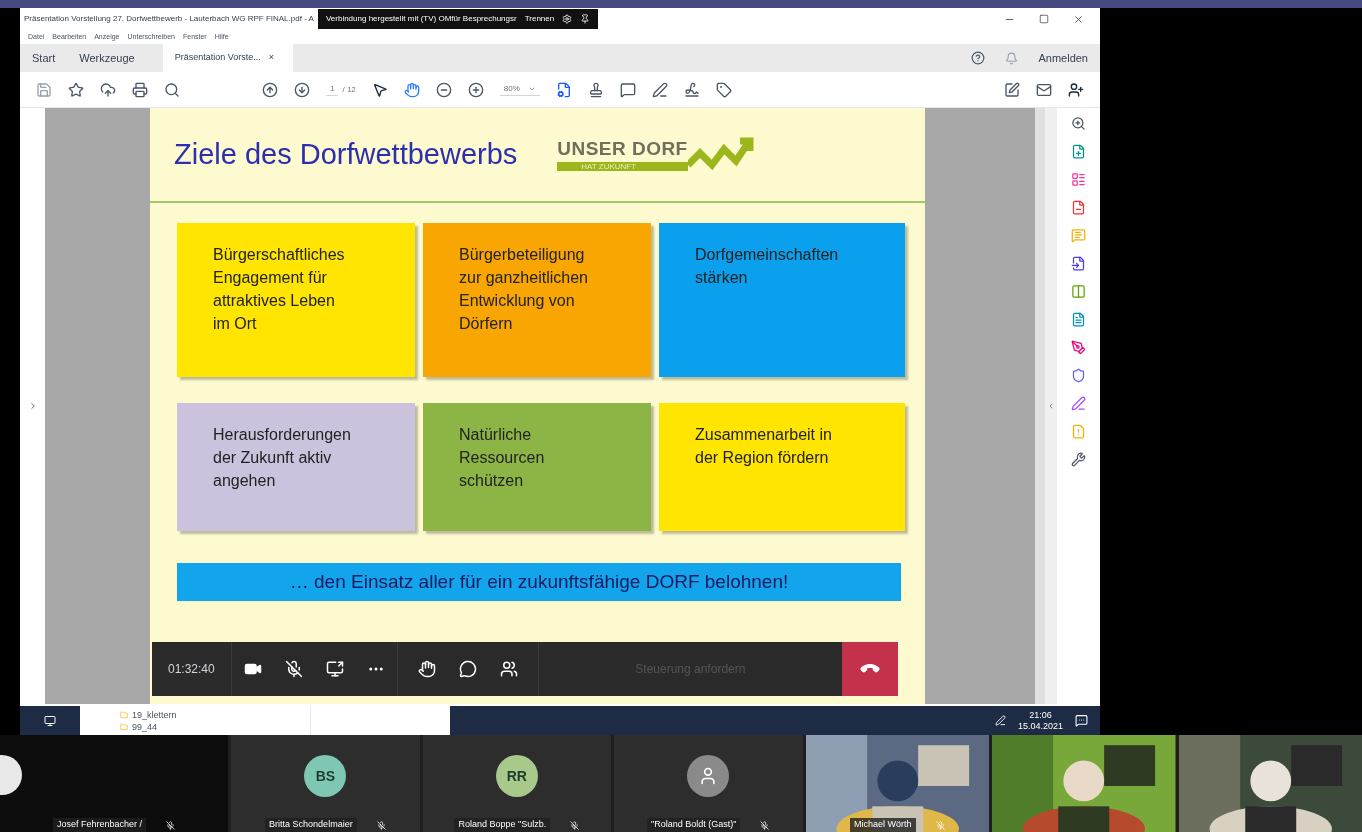 This screenshot has height=832, width=1362. I want to click on layout-icon, so click(1078, 179).